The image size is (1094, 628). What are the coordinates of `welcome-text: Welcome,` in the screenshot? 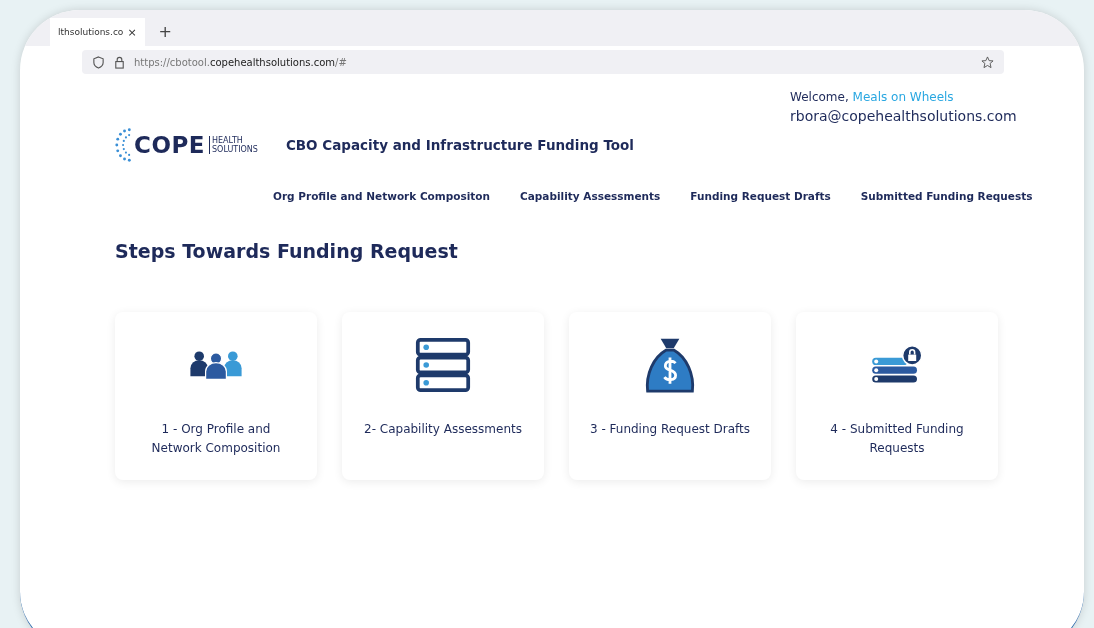 It's located at (819, 97).